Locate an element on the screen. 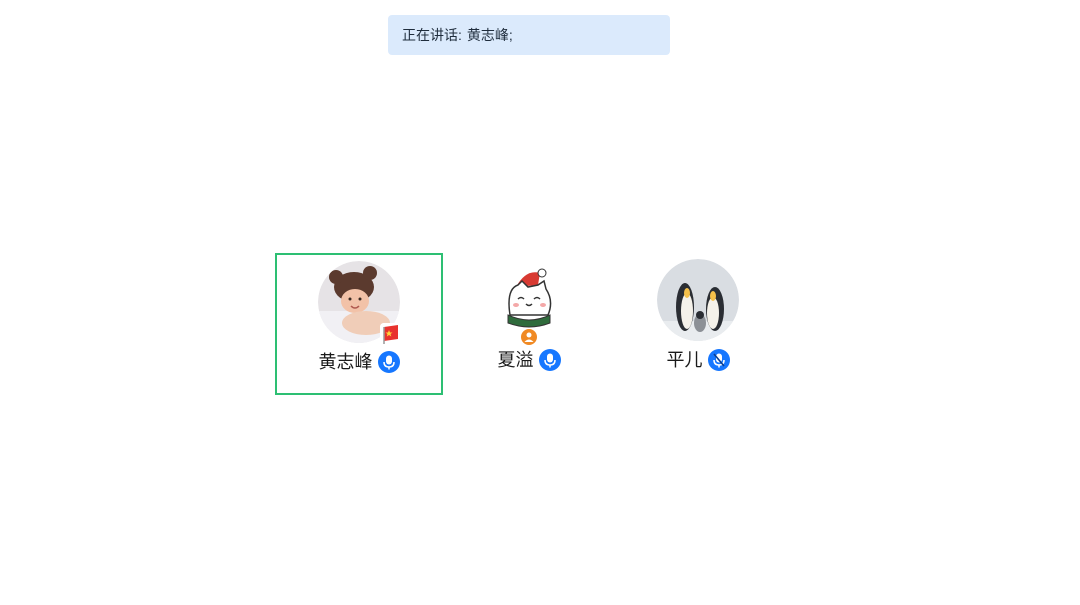 This screenshot has height=605, width=1080. avatar is located at coordinates (698, 300).